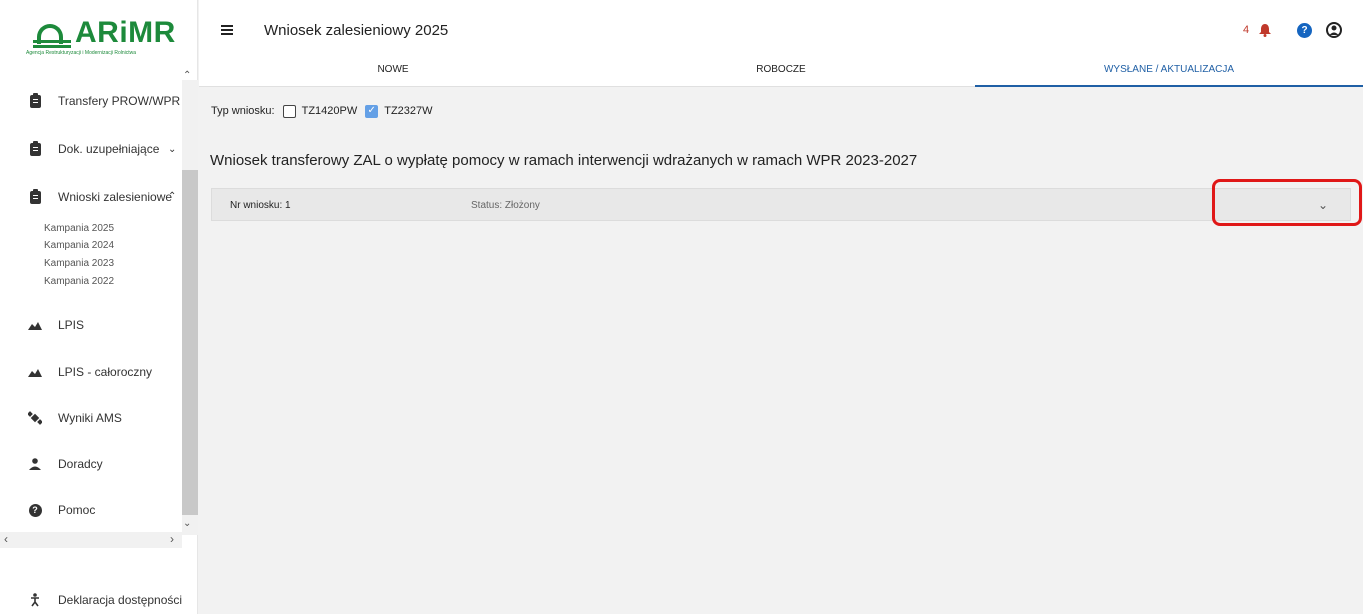 Image resolution: width=1363 pixels, height=614 pixels. I want to click on arimr-logo: ARiMR, so click(104, 33).